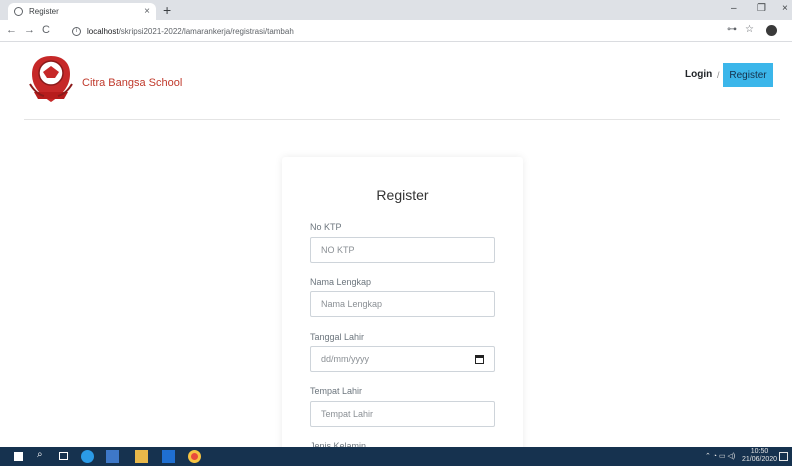 The image size is (792, 466). I want to click on chrome-icon, so click(194, 456).